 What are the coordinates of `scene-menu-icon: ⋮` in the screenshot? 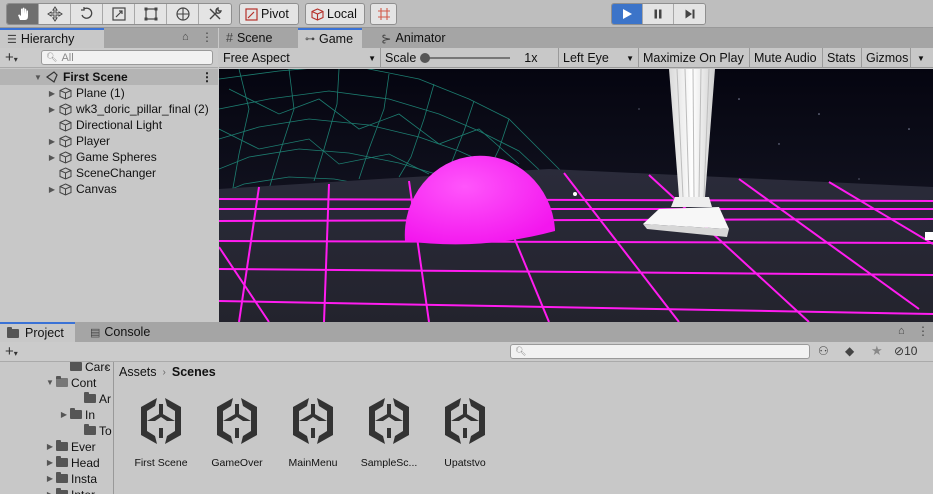 It's located at (207, 77).